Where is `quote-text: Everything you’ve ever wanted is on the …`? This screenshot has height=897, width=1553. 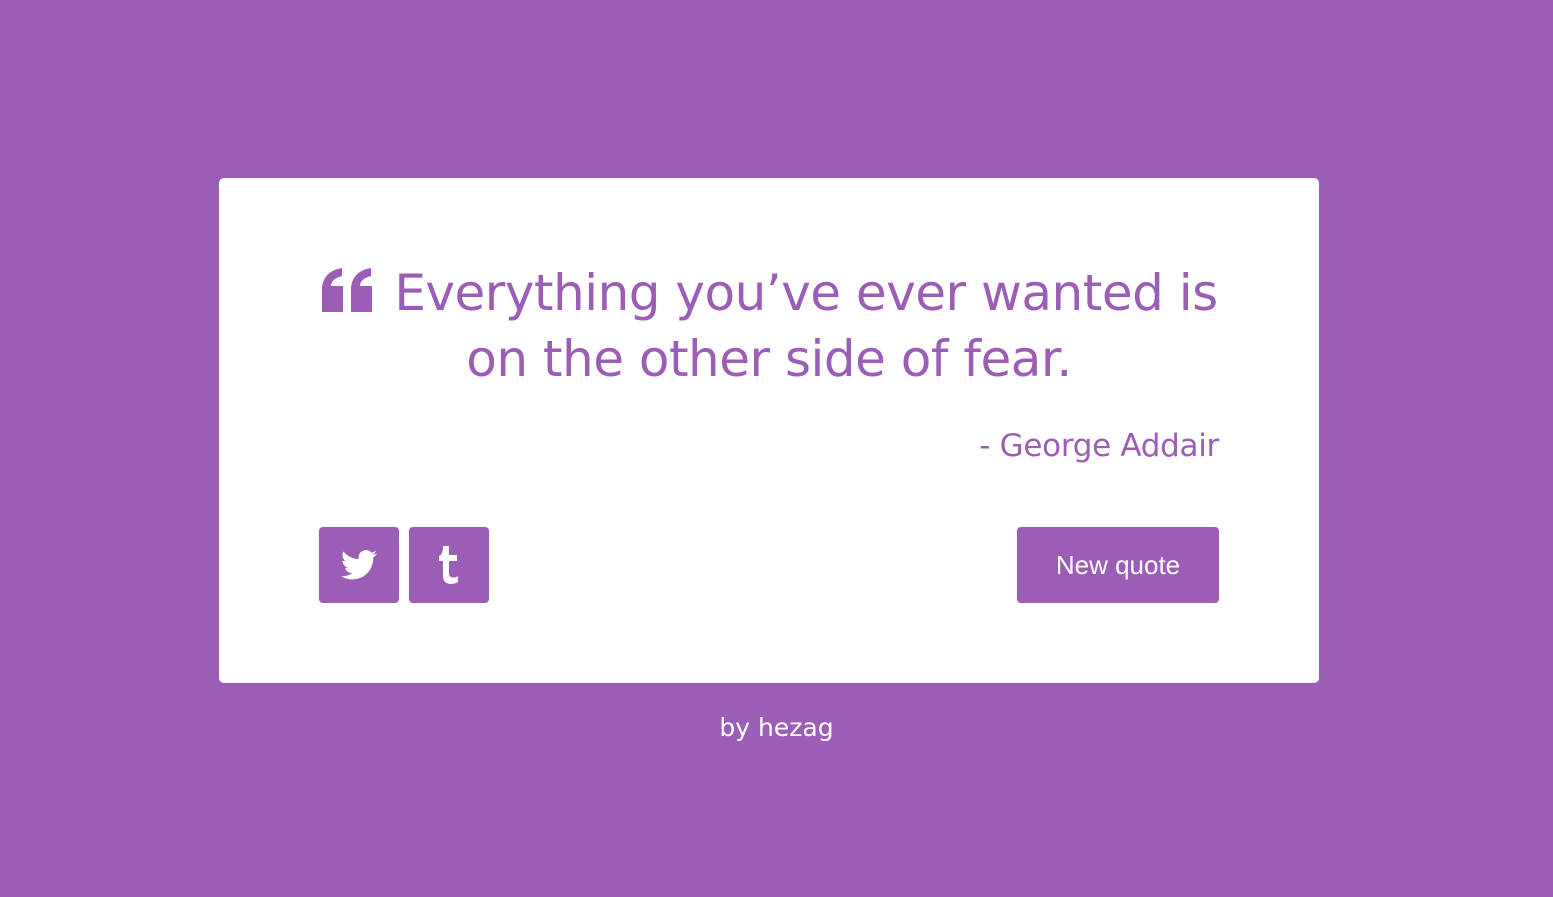
quote-text: Everything you’ve ever wanted is on the … is located at coordinates (806, 326).